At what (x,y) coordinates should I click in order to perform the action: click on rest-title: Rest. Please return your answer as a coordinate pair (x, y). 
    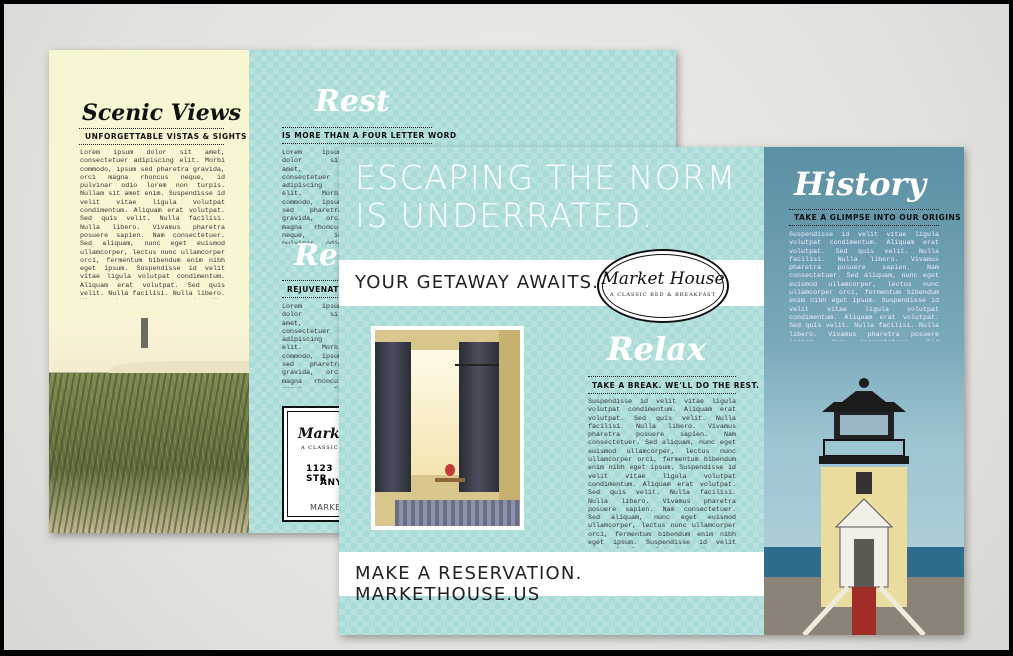
    Looking at the image, I should click on (352, 101).